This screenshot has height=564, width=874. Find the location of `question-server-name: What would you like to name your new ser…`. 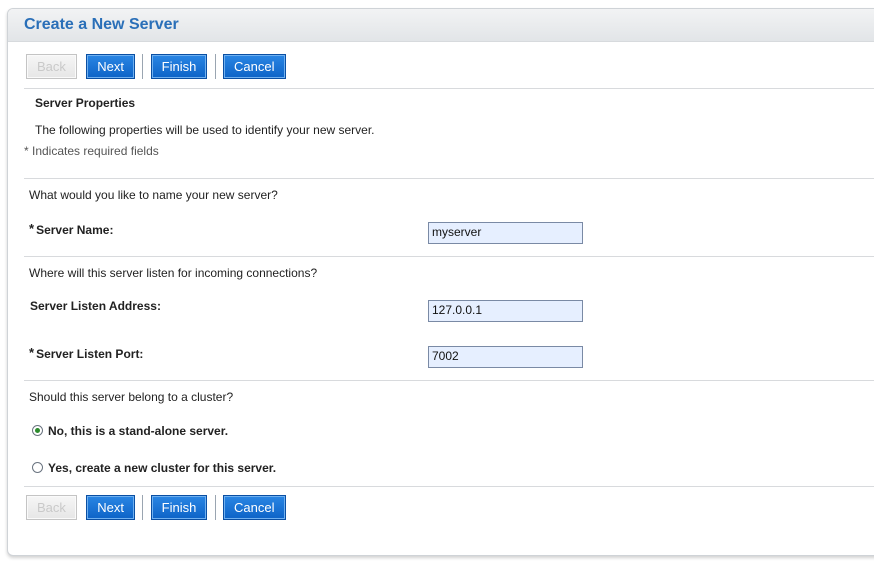

question-server-name: What would you like to name your new ser… is located at coordinates (153, 195).